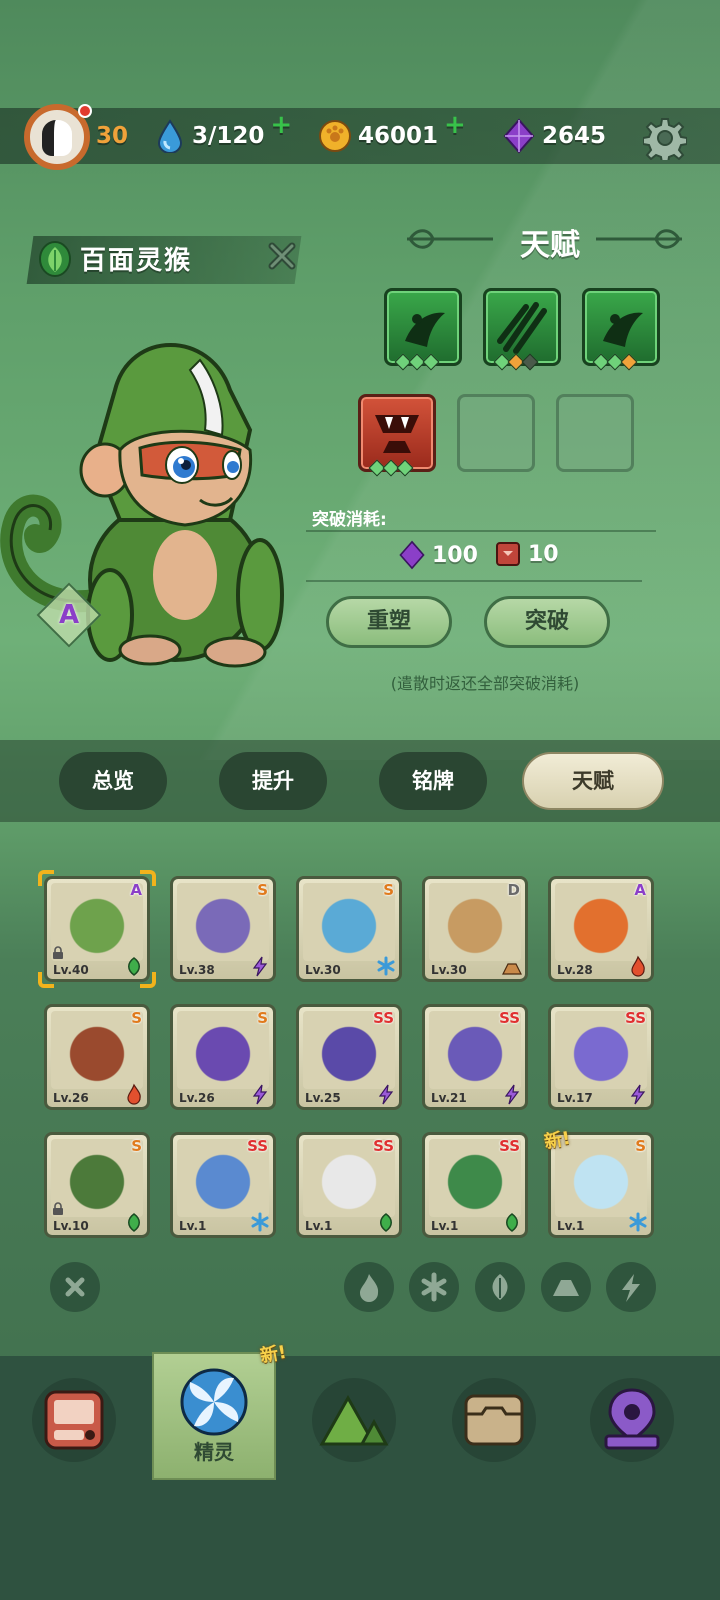 Image resolution: width=720 pixels, height=1600 pixels. I want to click on pet-level: Lv.17, so click(575, 1098).